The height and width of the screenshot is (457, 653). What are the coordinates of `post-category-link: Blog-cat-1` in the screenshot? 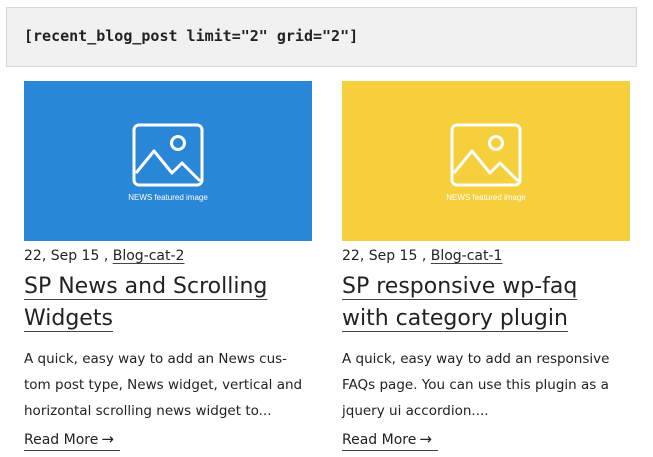 It's located at (467, 256).